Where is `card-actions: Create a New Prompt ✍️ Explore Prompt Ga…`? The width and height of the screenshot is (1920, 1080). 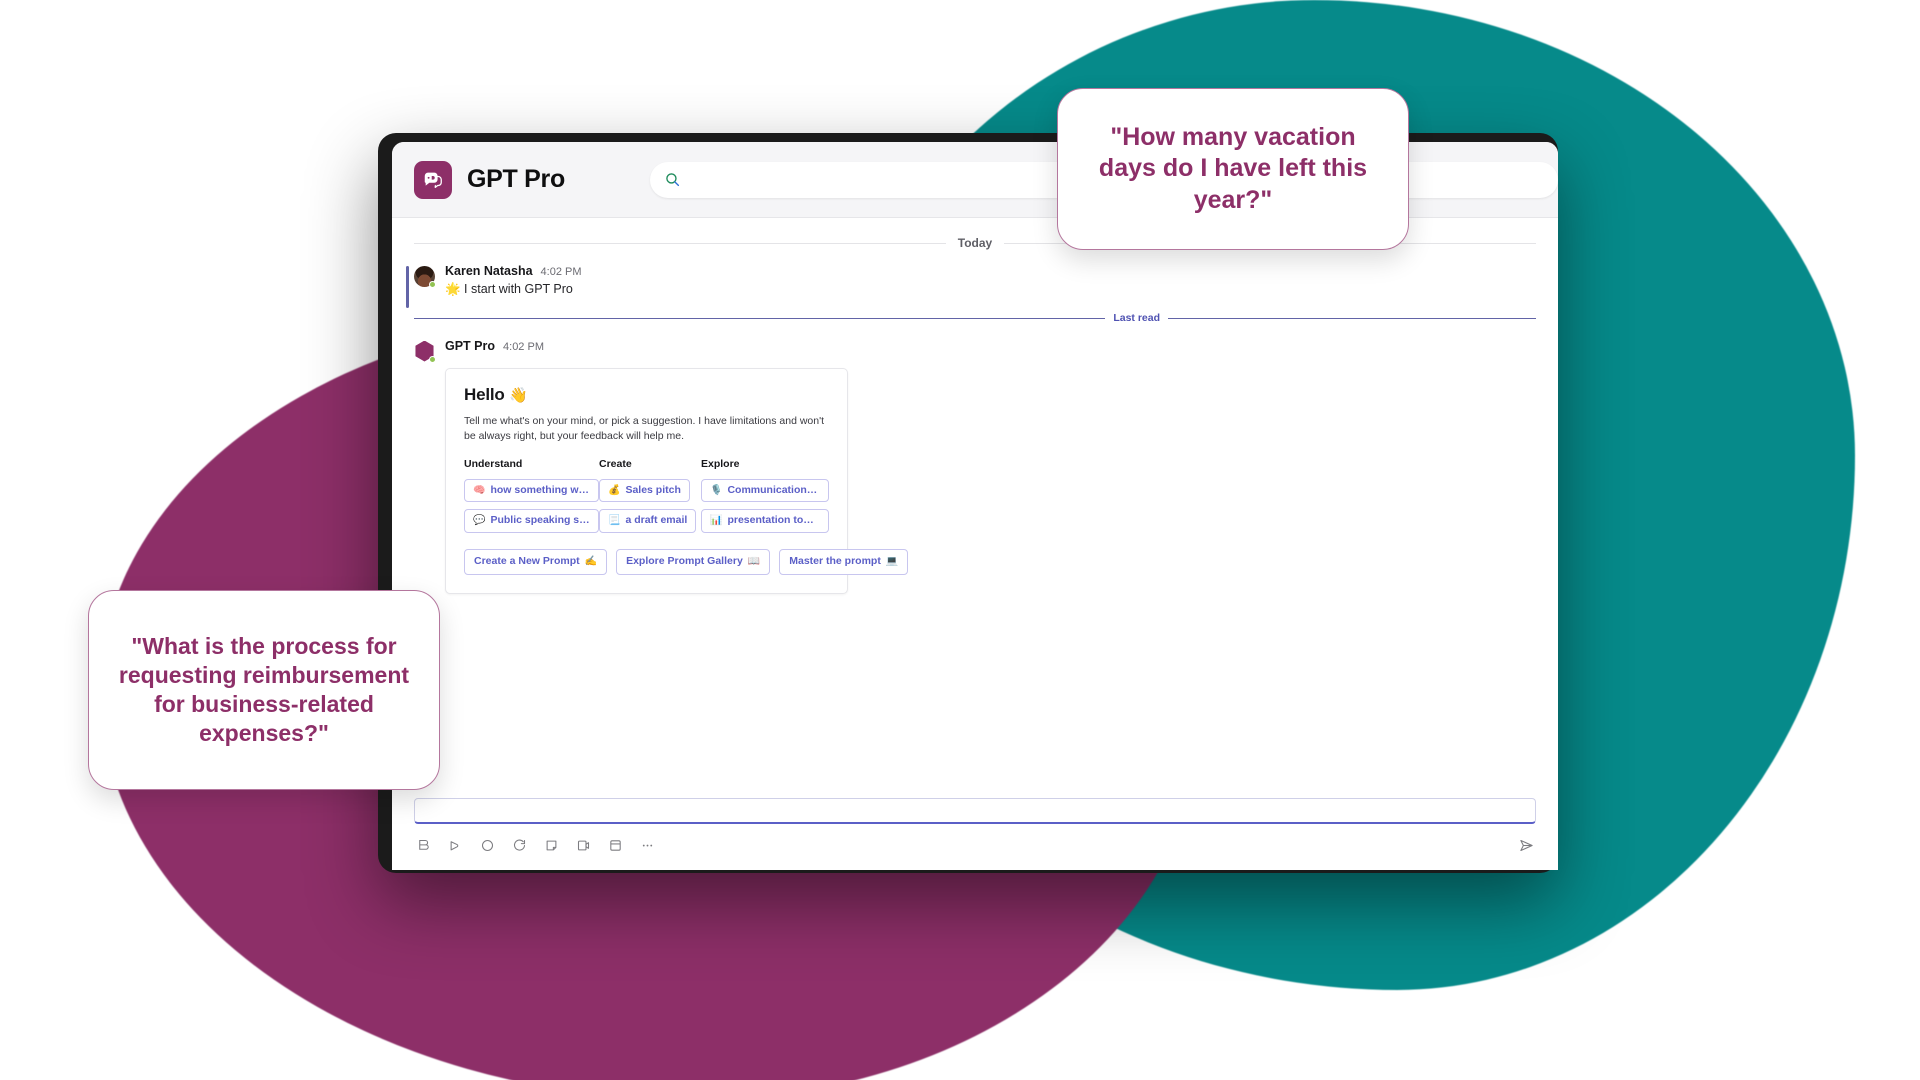 card-actions: Create a New Prompt ✍️ Explore Prompt Ga… is located at coordinates (686, 562).